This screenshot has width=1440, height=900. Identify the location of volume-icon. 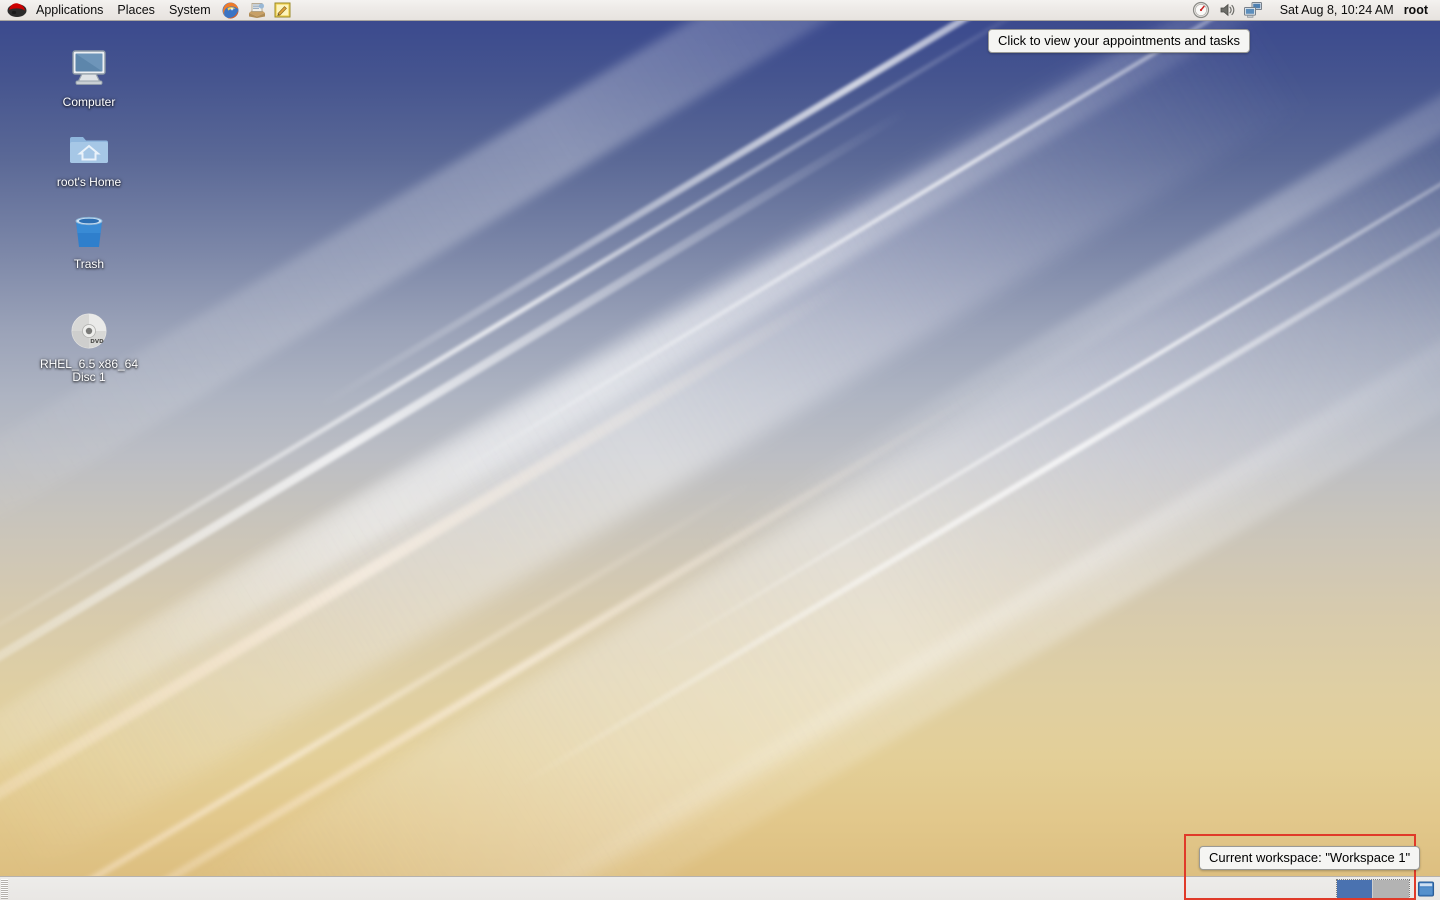
(1227, 10).